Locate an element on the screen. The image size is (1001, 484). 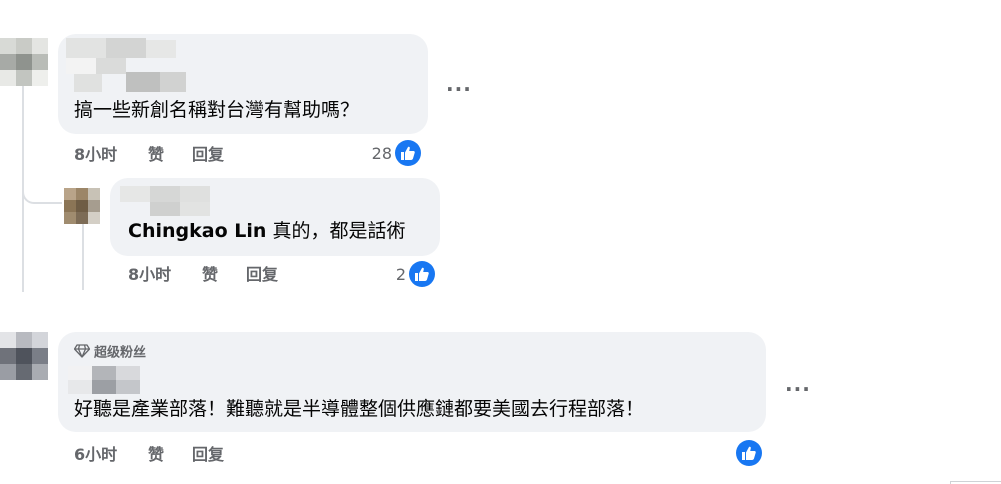
comment-bubble: 搞一些新創名稱對台灣有幫助嗎？ is located at coordinates (243, 84).